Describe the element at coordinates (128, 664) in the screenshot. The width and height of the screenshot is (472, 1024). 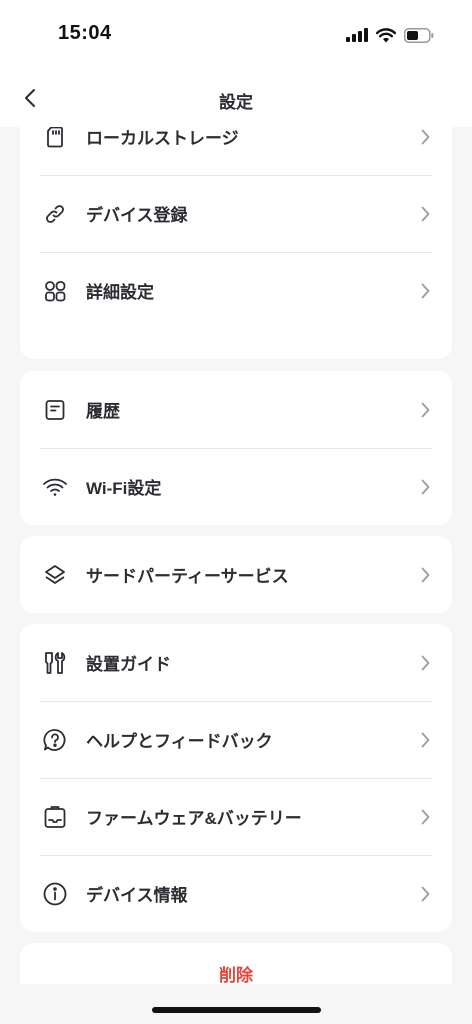
I see `settings-item-label: 設置ガイド` at that location.